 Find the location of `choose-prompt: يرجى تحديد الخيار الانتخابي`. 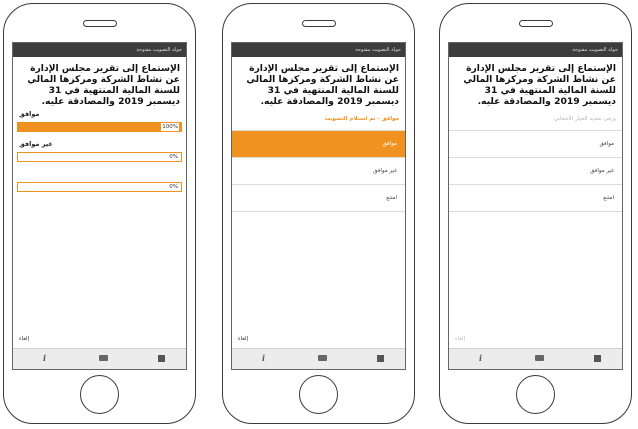

choose-prompt: يرجى تحديد الخيار الانتخابي is located at coordinates (584, 119).